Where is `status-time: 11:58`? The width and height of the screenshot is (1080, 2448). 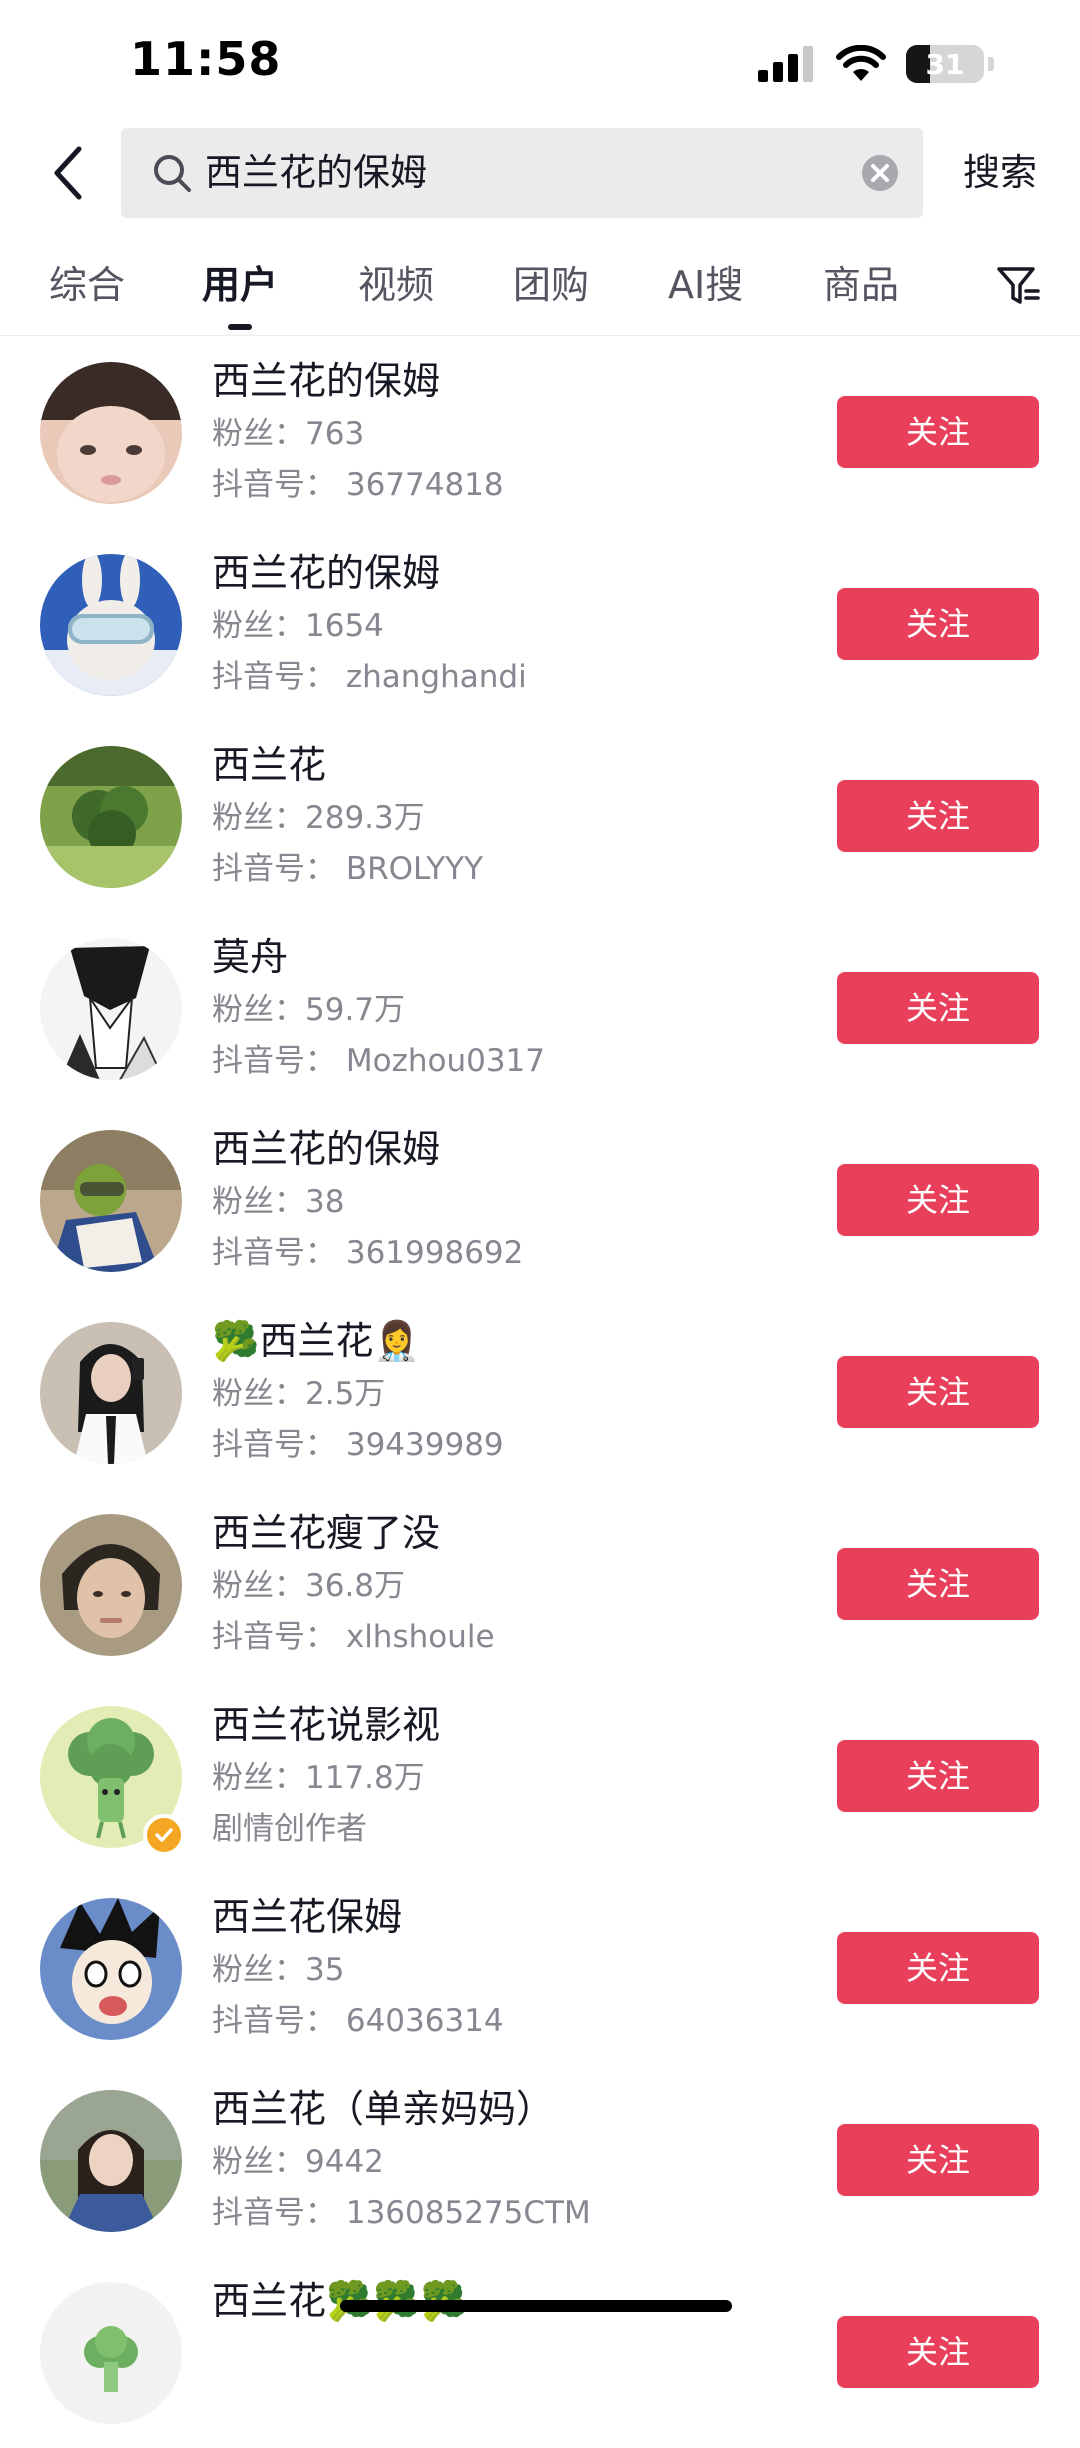
status-time: 11:58 is located at coordinates (206, 59).